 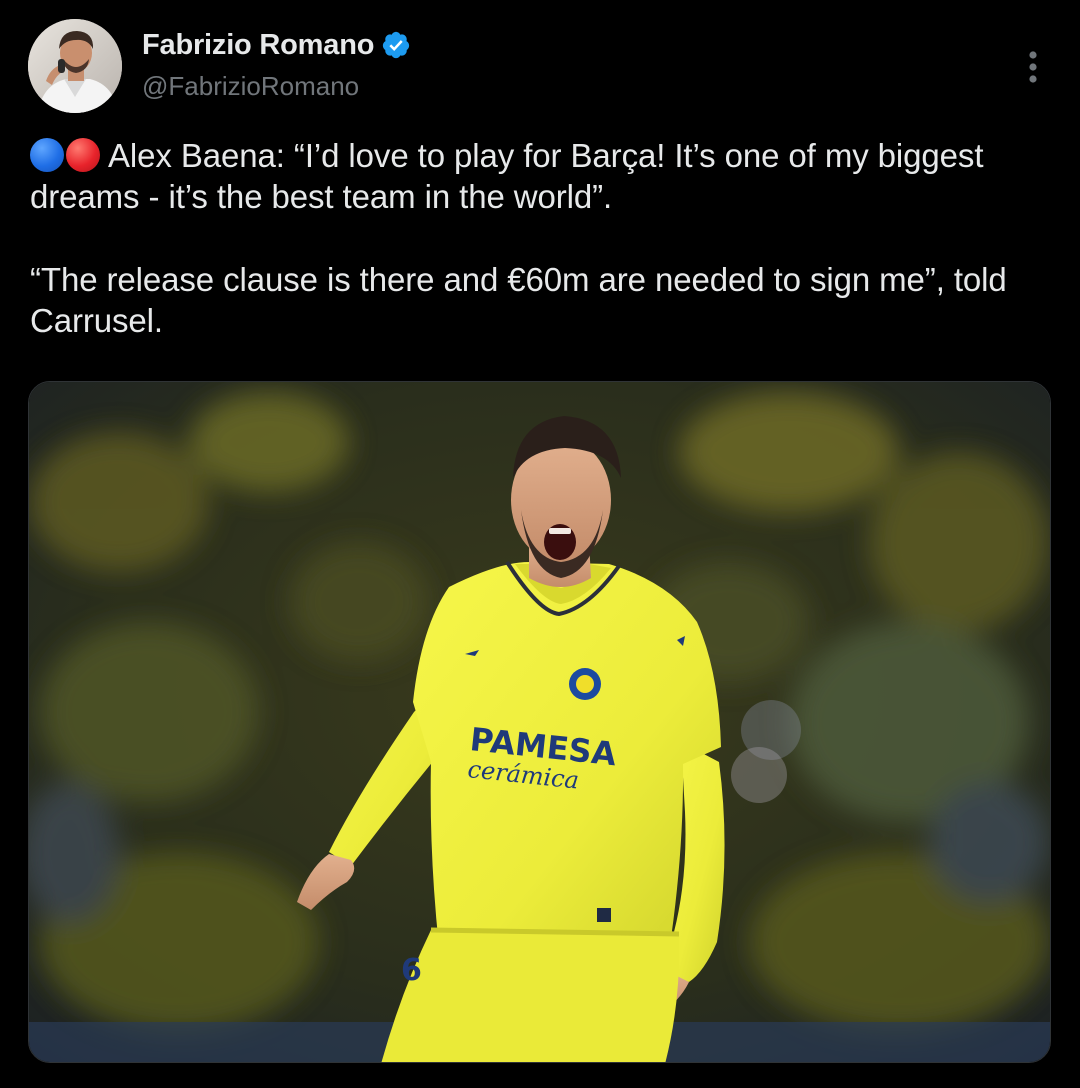 I want to click on author-info: Fabrizio Romano @FabrizioRomano, so click(x=276, y=64).